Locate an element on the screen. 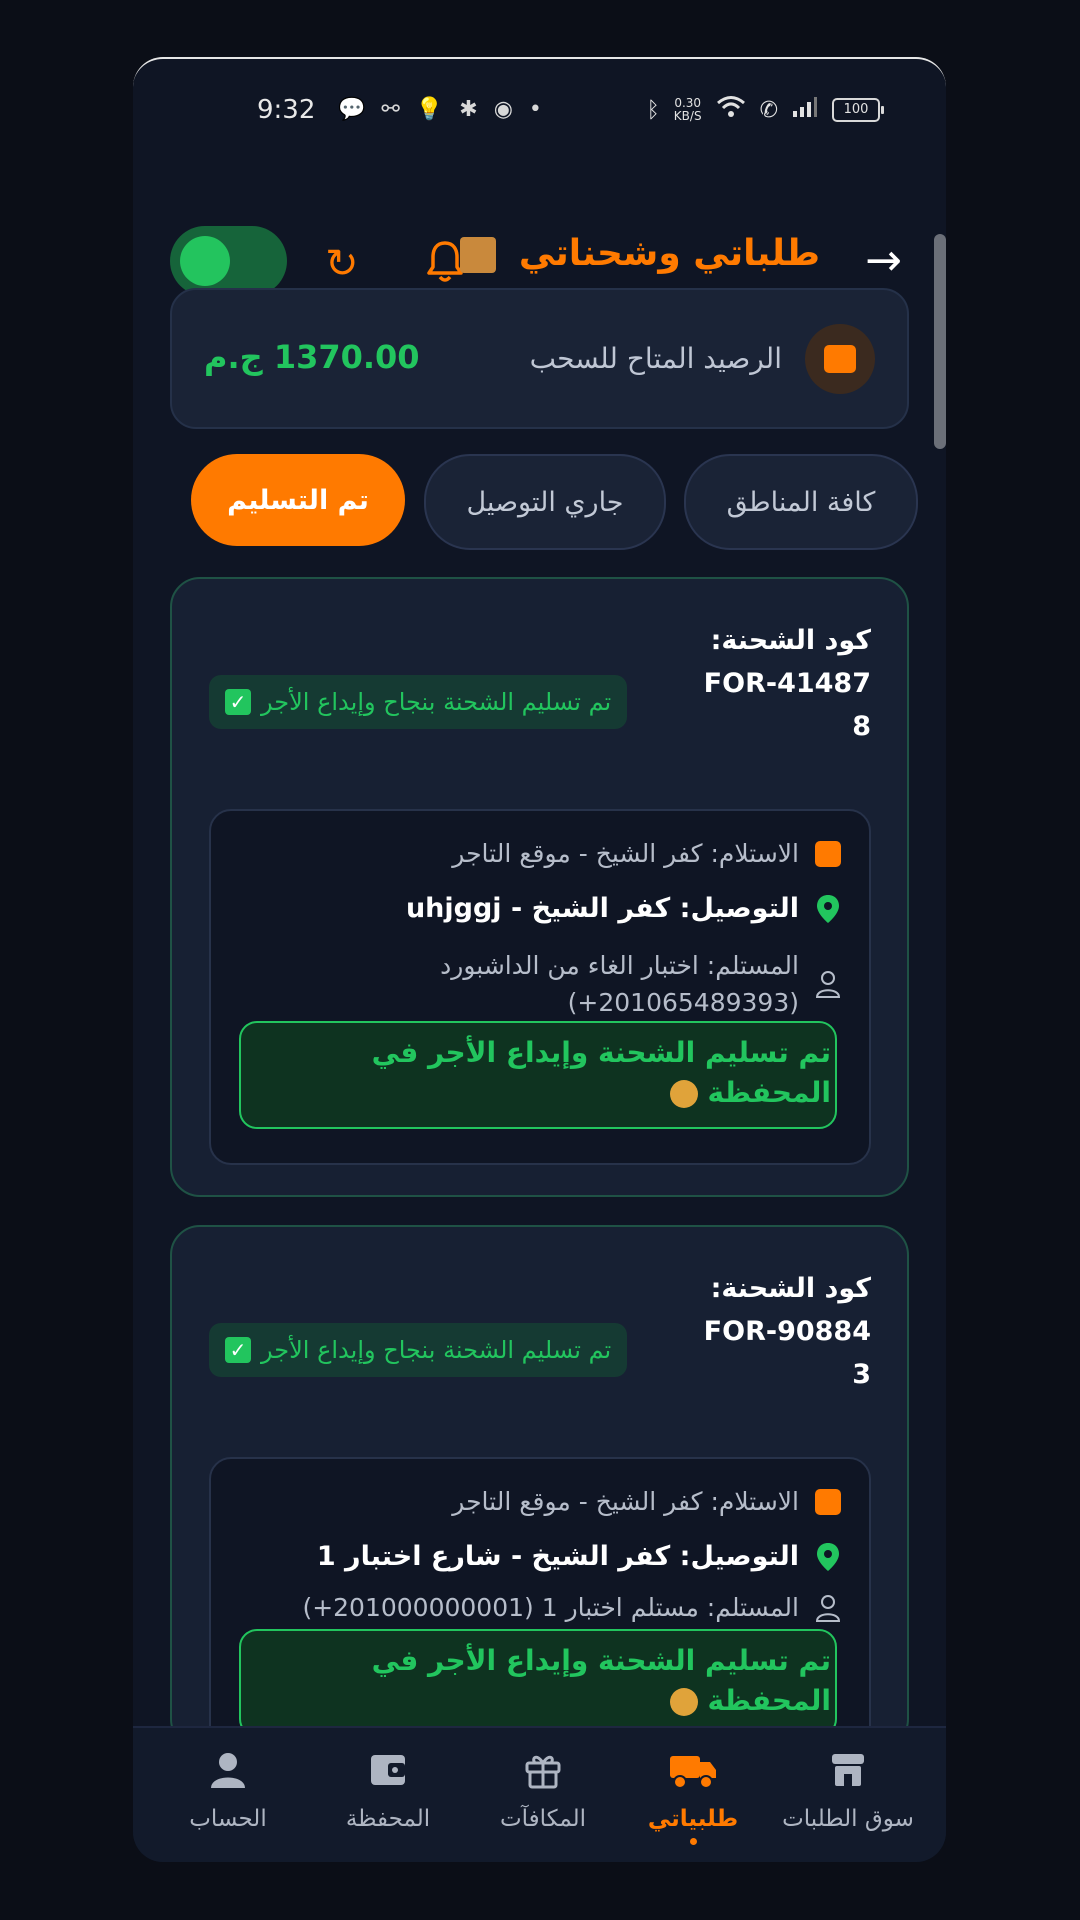 Image resolution: width=1080 pixels, height=1920 pixels. nav-rewards: المكافآت is located at coordinates (543, 1791).